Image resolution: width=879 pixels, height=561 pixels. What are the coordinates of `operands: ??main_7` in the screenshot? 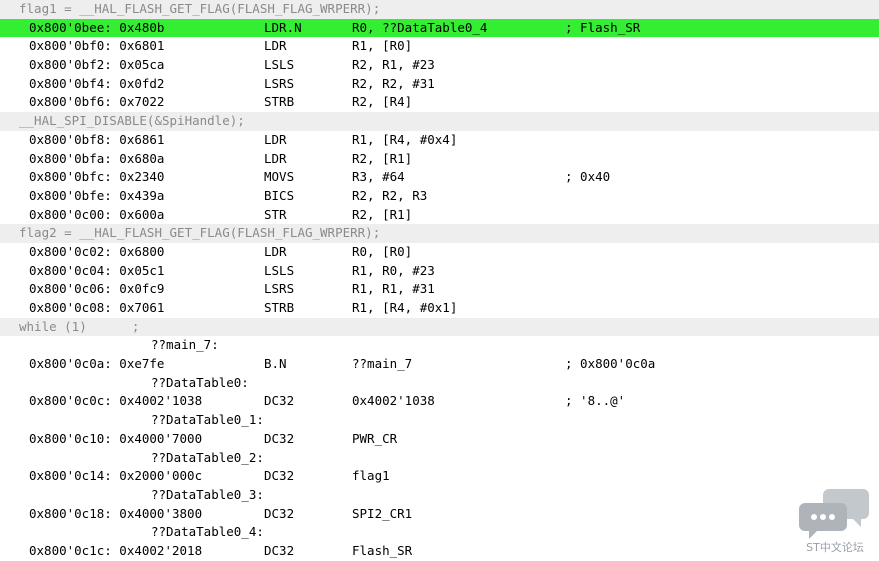 It's located at (382, 364).